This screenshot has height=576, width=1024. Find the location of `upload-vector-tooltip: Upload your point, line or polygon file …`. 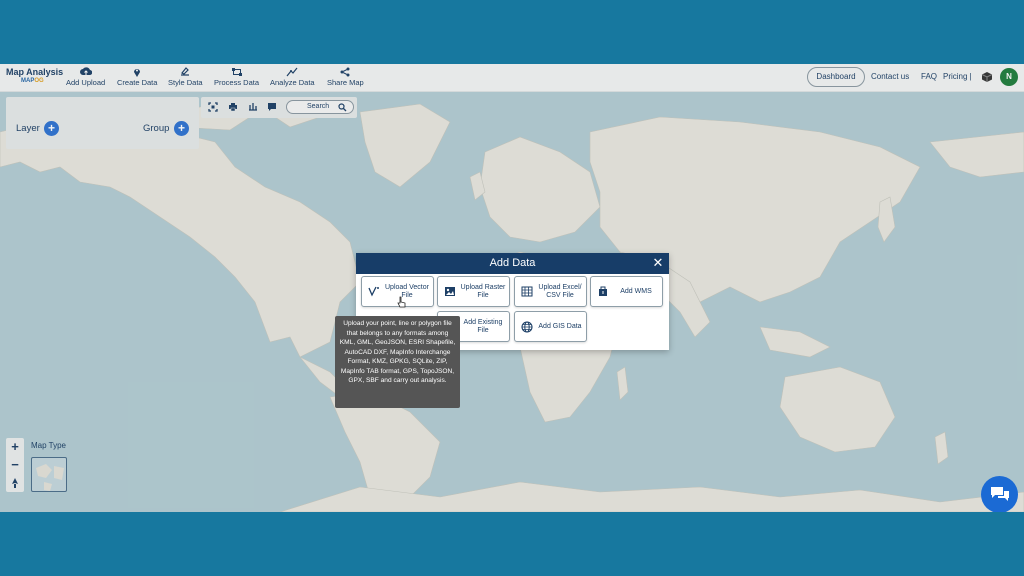

upload-vector-tooltip: Upload your point, line or polygon file … is located at coordinates (397, 362).